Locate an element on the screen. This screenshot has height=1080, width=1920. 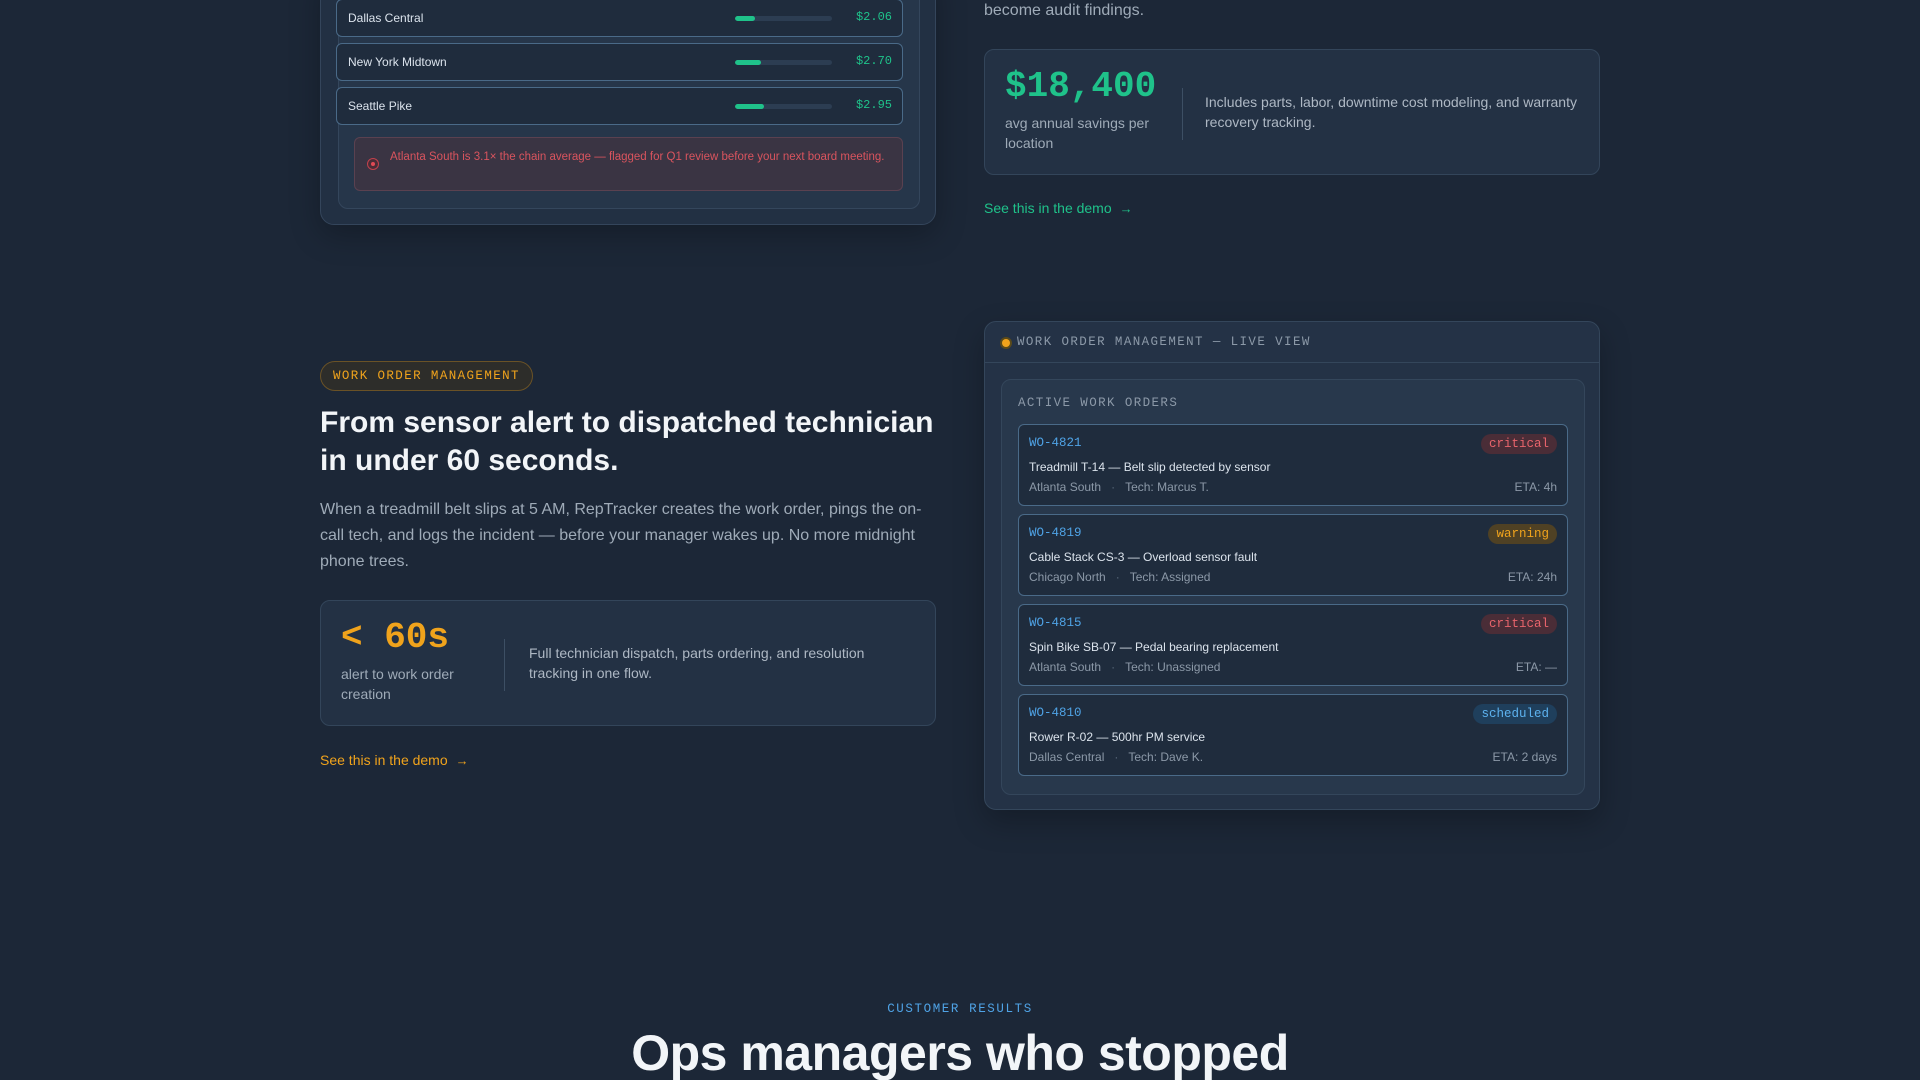
location-name: Seattle Pike is located at coordinates (380, 106).